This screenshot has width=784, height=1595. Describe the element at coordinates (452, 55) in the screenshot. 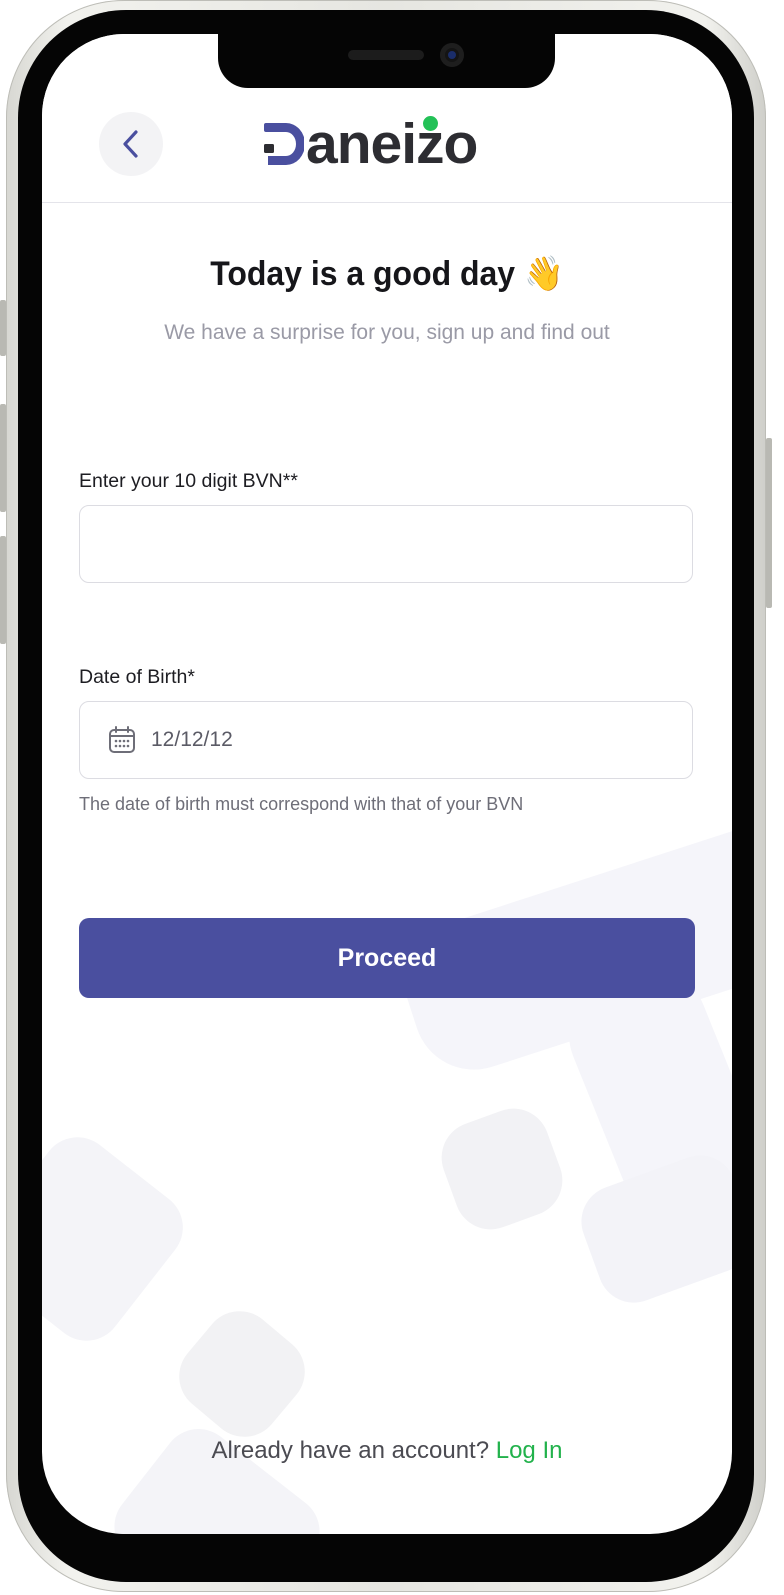

I see `front-camera-icon` at that location.